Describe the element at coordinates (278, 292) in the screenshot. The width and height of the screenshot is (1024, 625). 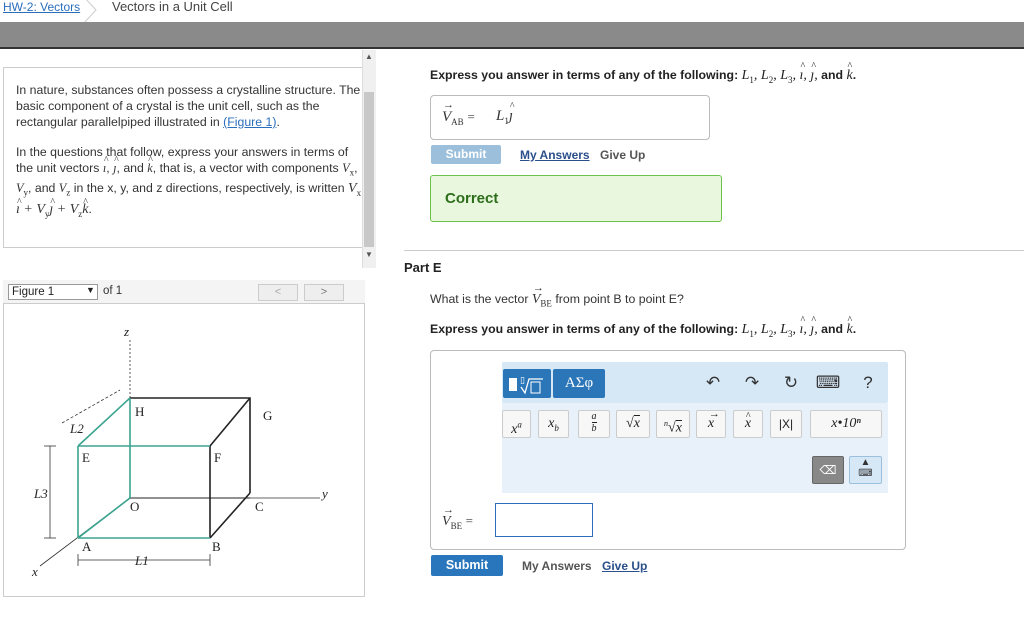
I see `figure-prev-button: <` at that location.